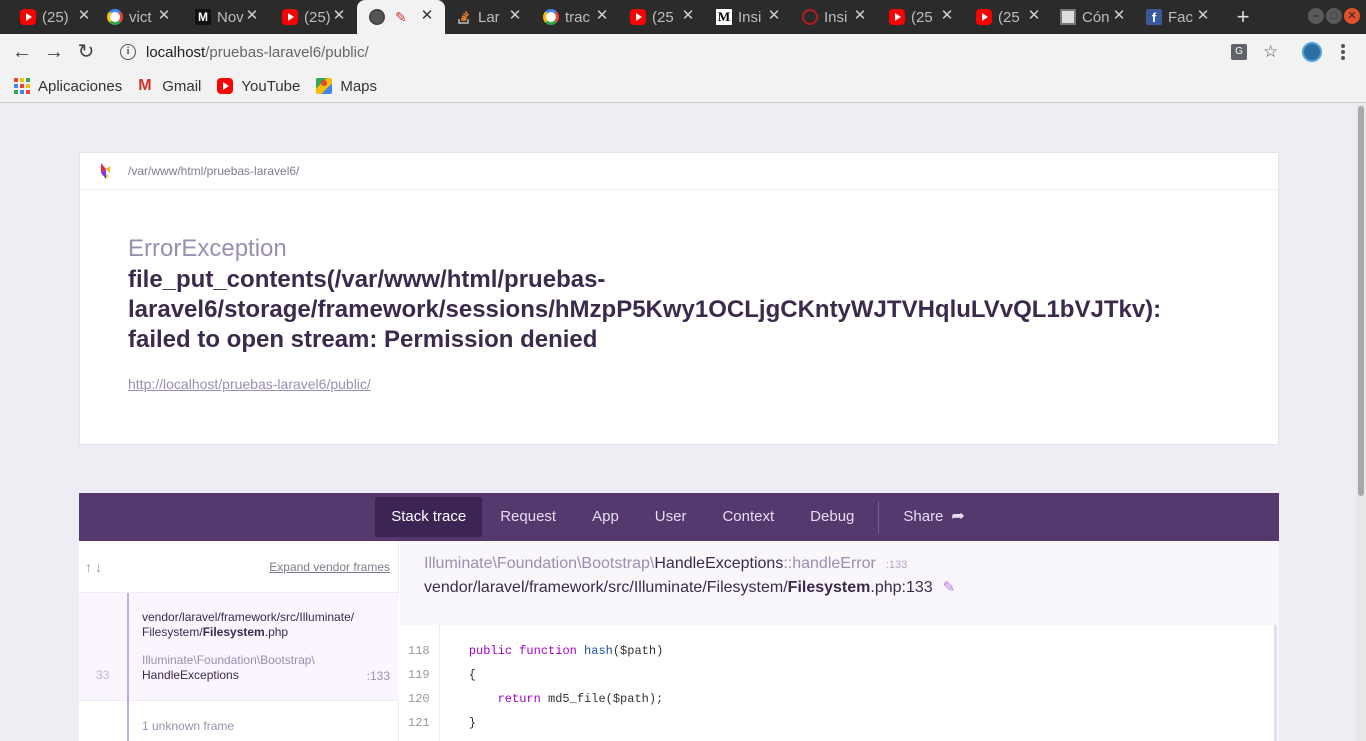 The height and width of the screenshot is (741, 1366). Describe the element at coordinates (429, 517) in the screenshot. I see `tab-stack-trace: Stack trace` at that location.